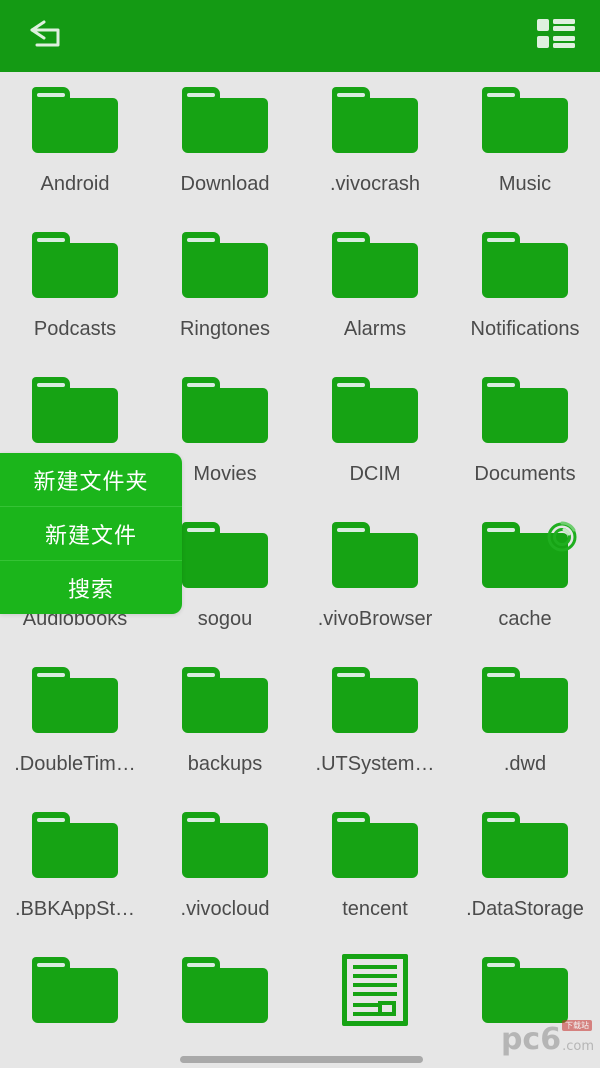 Image resolution: width=600 pixels, height=1068 pixels. I want to click on folder-item: .vivocrash, so click(375, 138).